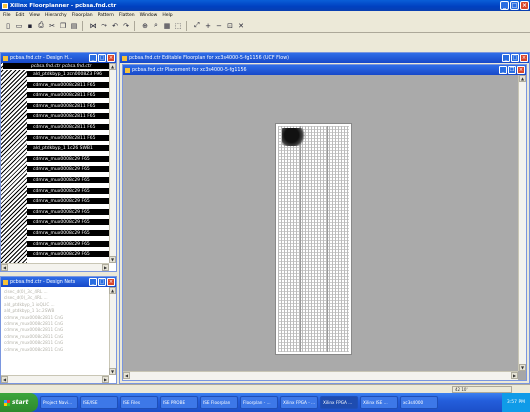 The width and height of the screenshot is (530, 412). Describe the element at coordinates (503, 70) in the screenshot. I see `placement-minimize-button: _` at that location.